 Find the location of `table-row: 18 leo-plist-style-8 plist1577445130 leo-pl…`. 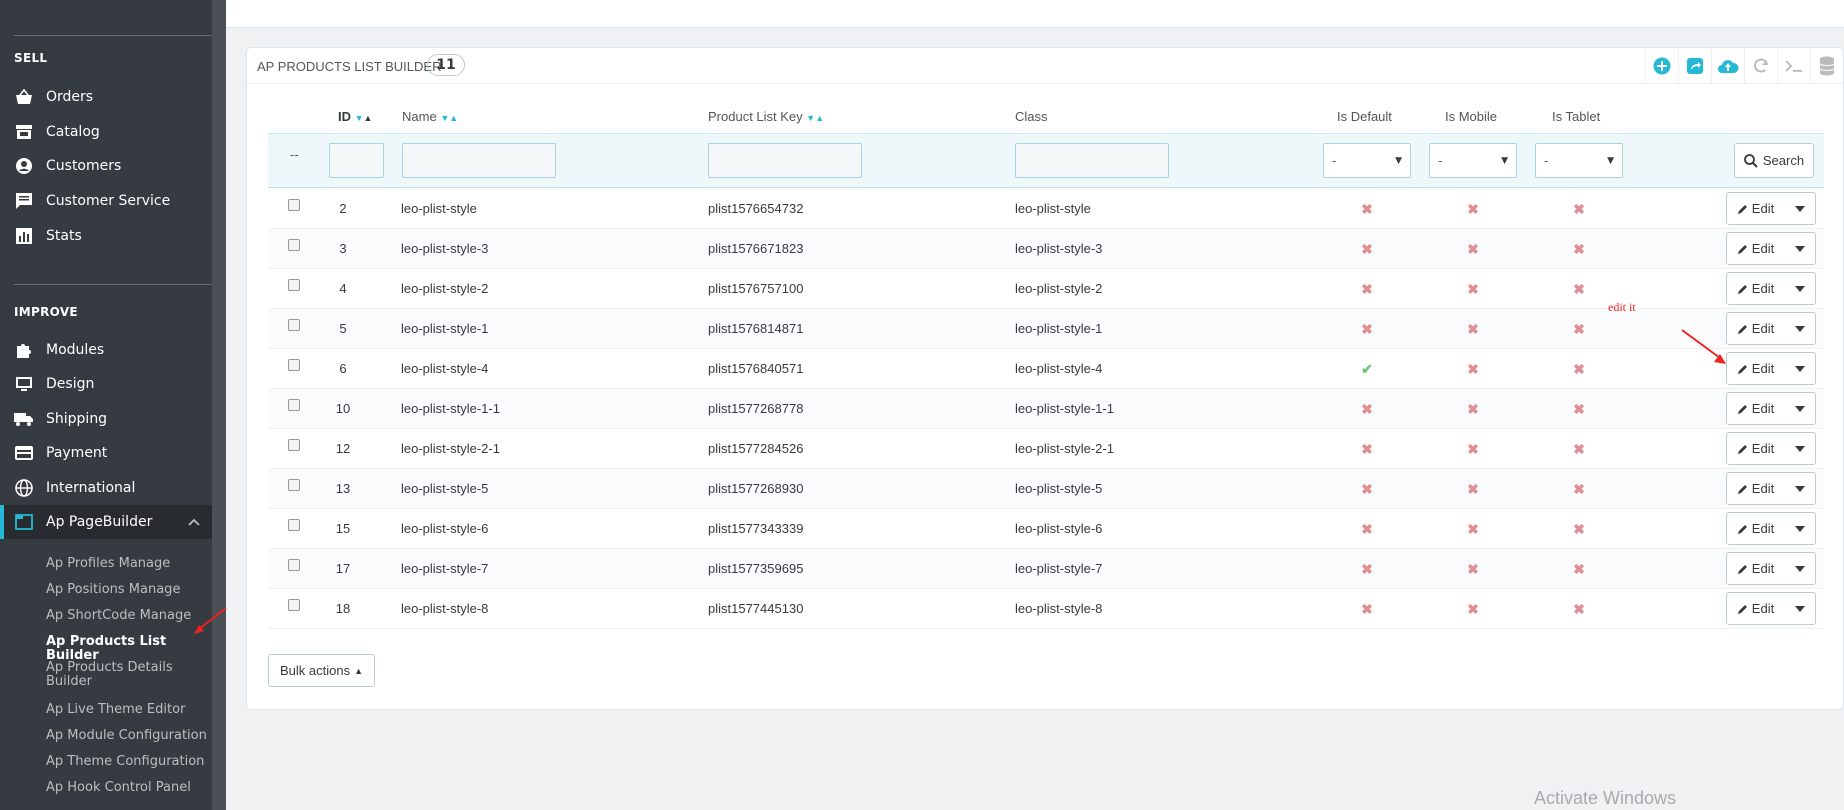

table-row: 18 leo-plist-style-8 plist1577445130 leo-pl… is located at coordinates (1046, 609).